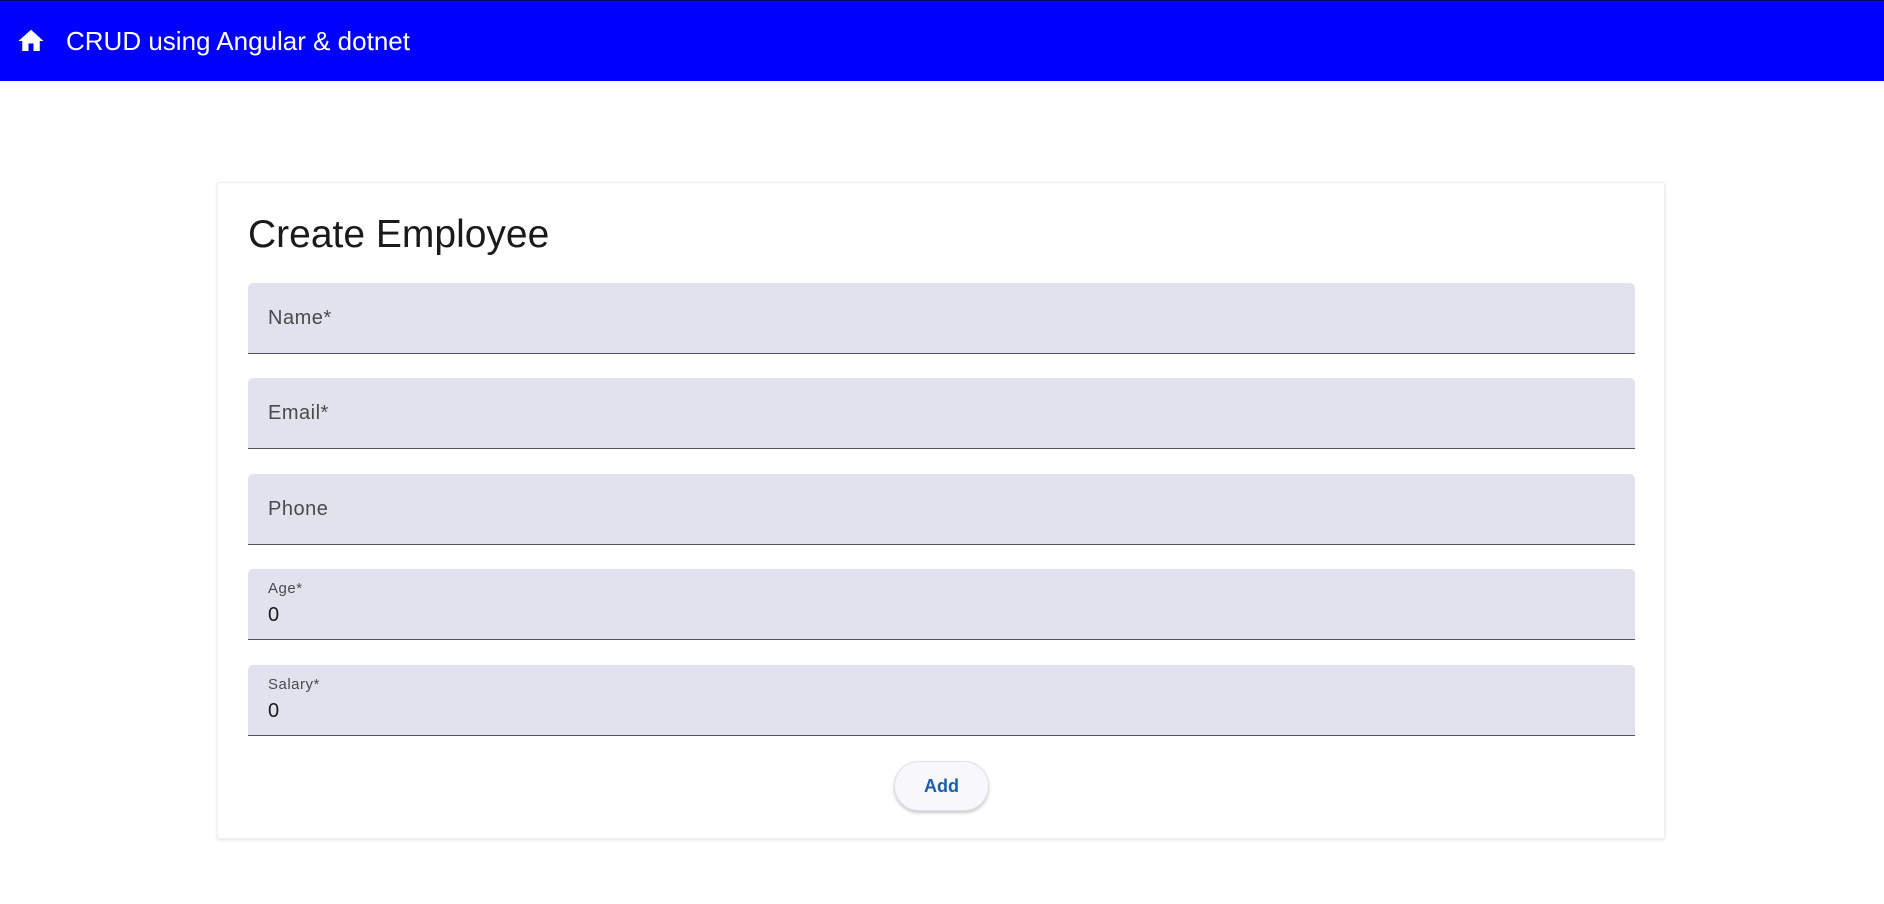 Image resolution: width=1884 pixels, height=904 pixels. I want to click on salary-label: Salary*, so click(294, 684).